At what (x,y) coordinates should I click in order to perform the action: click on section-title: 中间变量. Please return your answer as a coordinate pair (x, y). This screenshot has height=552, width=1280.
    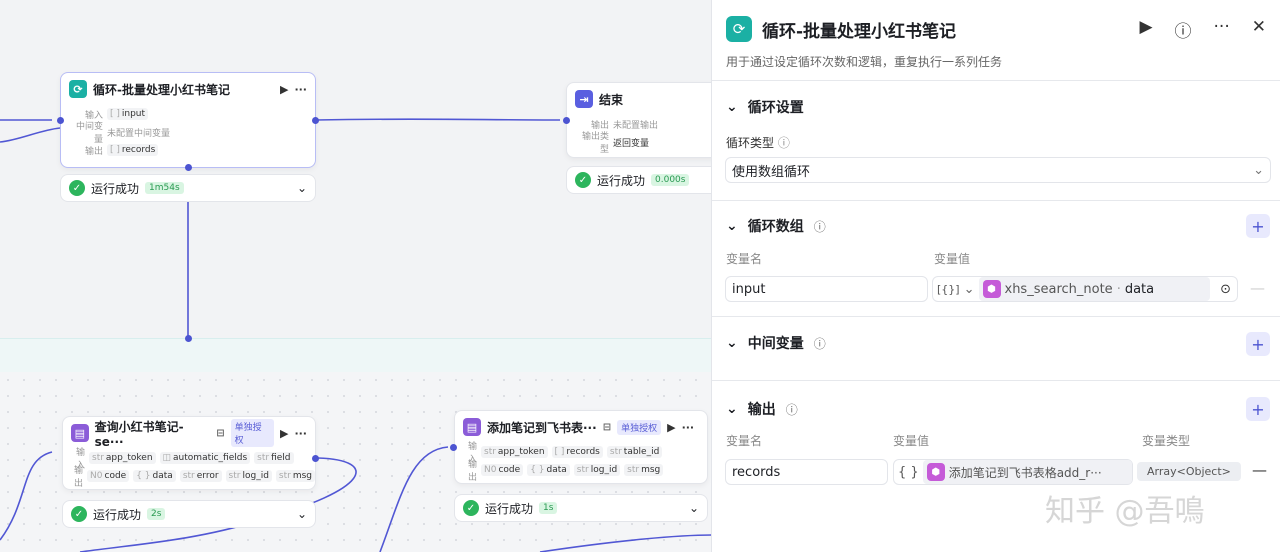
    Looking at the image, I should click on (775, 344).